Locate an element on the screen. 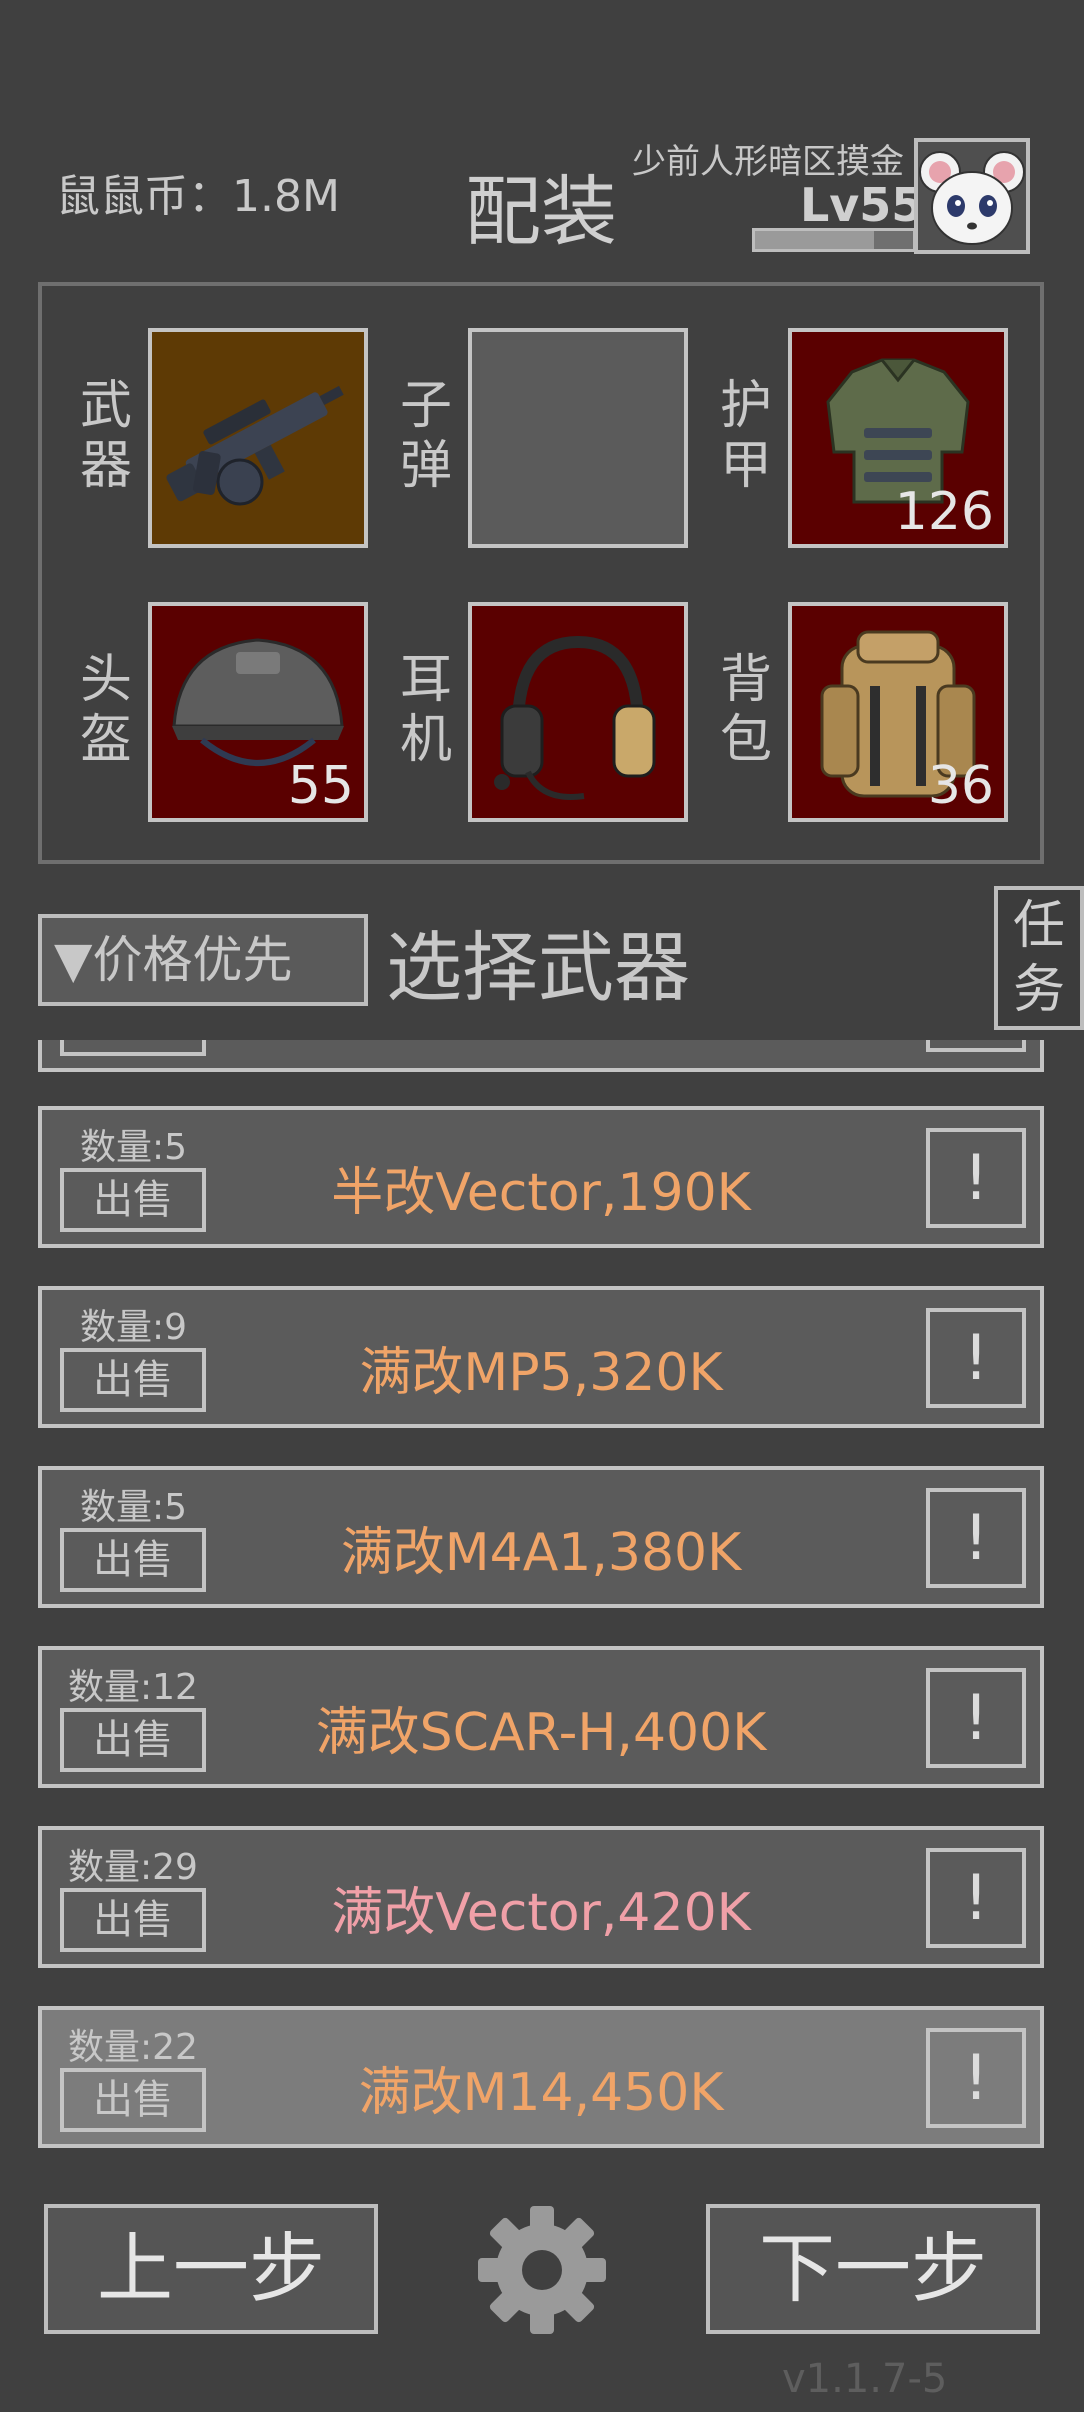  slot-headset is located at coordinates (578, 712).